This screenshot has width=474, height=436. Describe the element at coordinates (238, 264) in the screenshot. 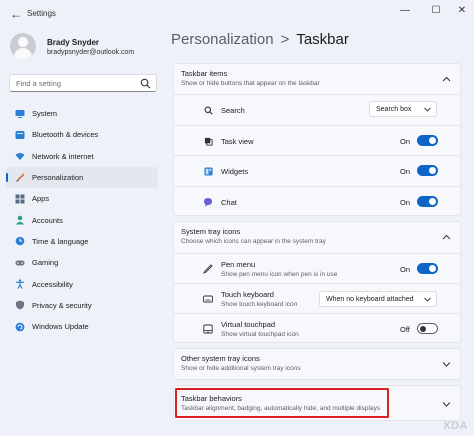

I see `setting-label: Pen menu` at that location.